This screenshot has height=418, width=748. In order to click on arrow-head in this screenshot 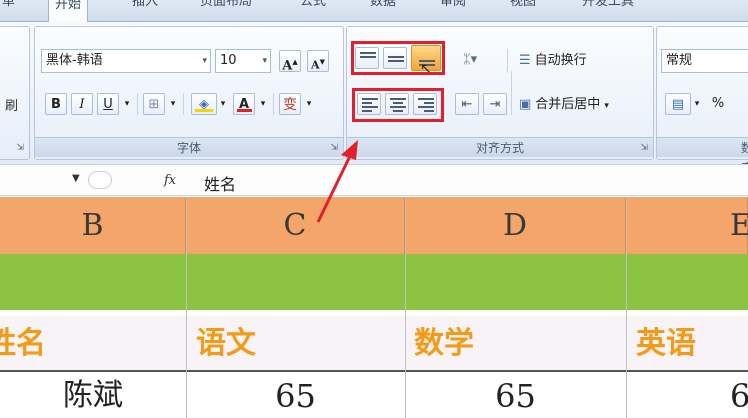, I will do `click(349, 150)`.